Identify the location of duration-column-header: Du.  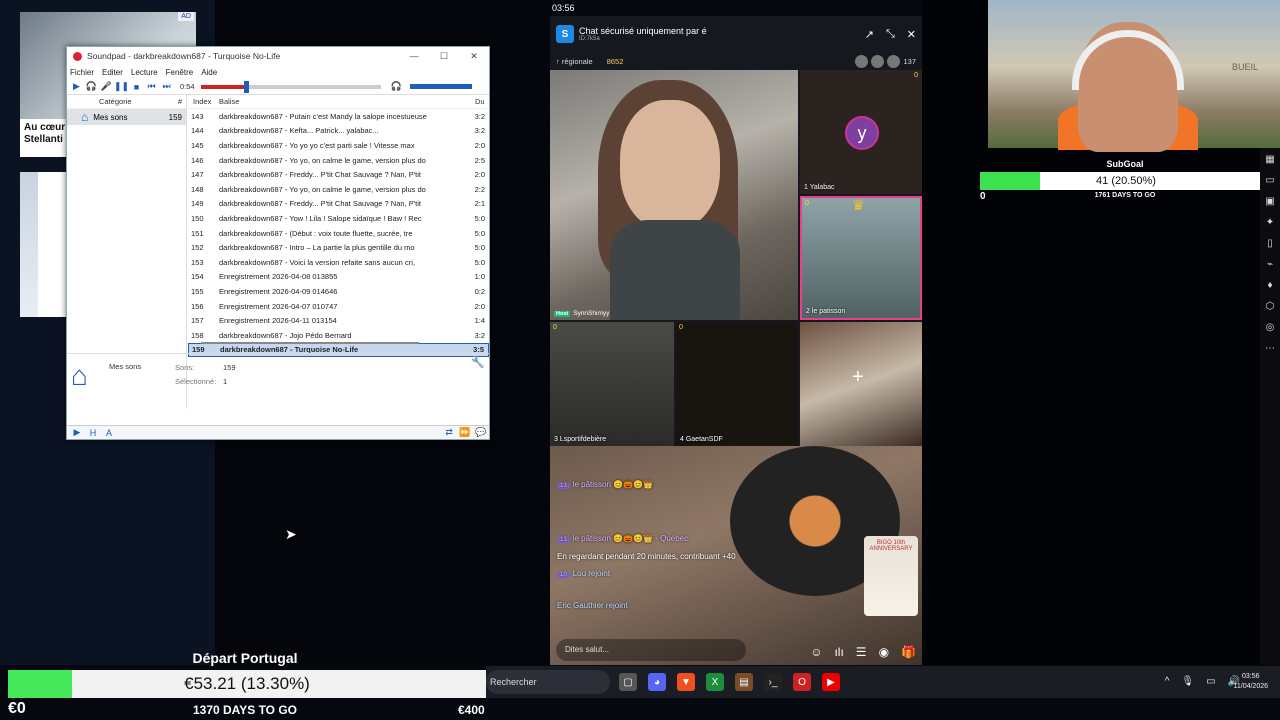
(482, 101).